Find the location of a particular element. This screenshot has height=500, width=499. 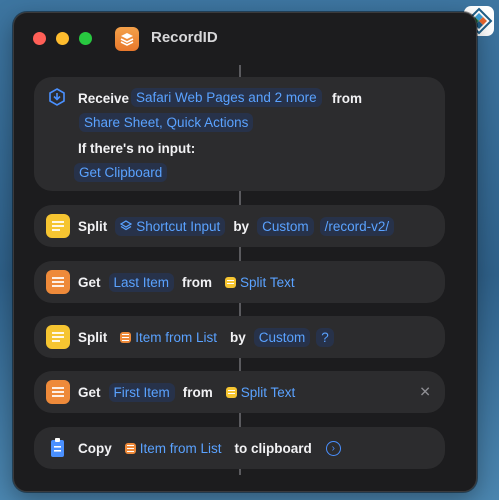

get-item-action-card: Get Last Item from Split Text is located at coordinates (239, 282).